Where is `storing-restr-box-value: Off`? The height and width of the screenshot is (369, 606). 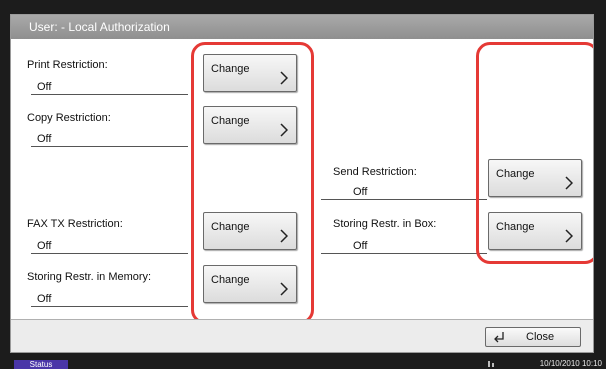
storing-restr-box-value: Off is located at coordinates (360, 246).